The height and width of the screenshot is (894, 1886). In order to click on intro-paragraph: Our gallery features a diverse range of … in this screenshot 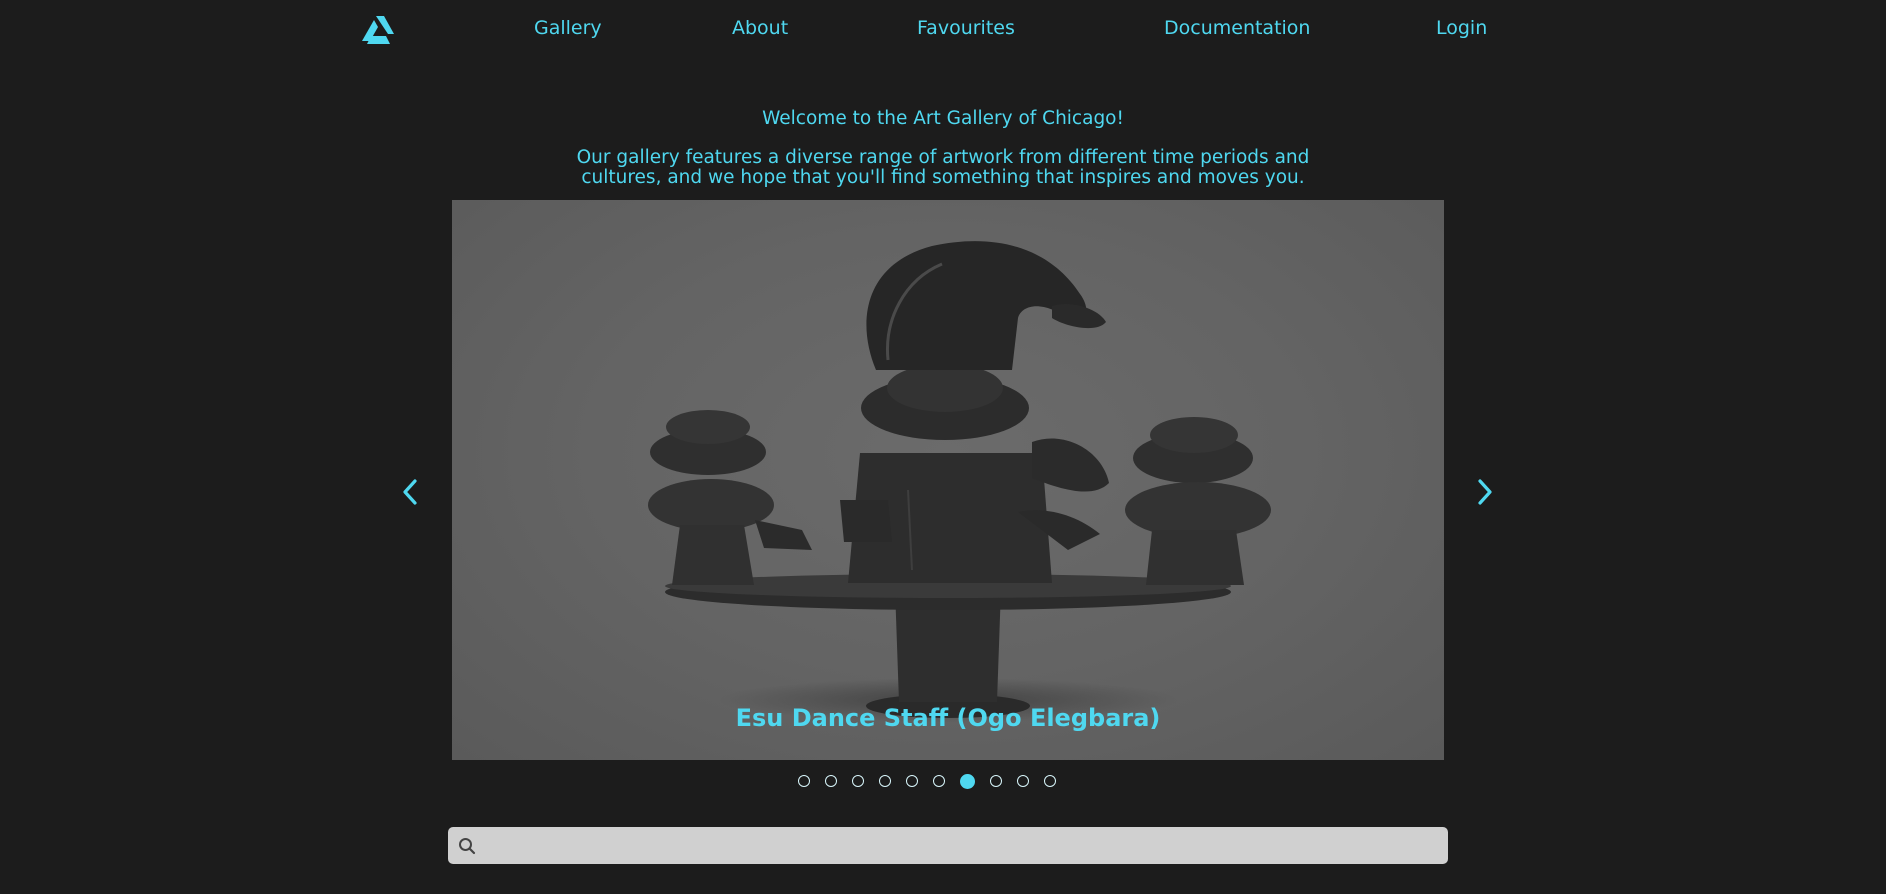, I will do `click(943, 167)`.